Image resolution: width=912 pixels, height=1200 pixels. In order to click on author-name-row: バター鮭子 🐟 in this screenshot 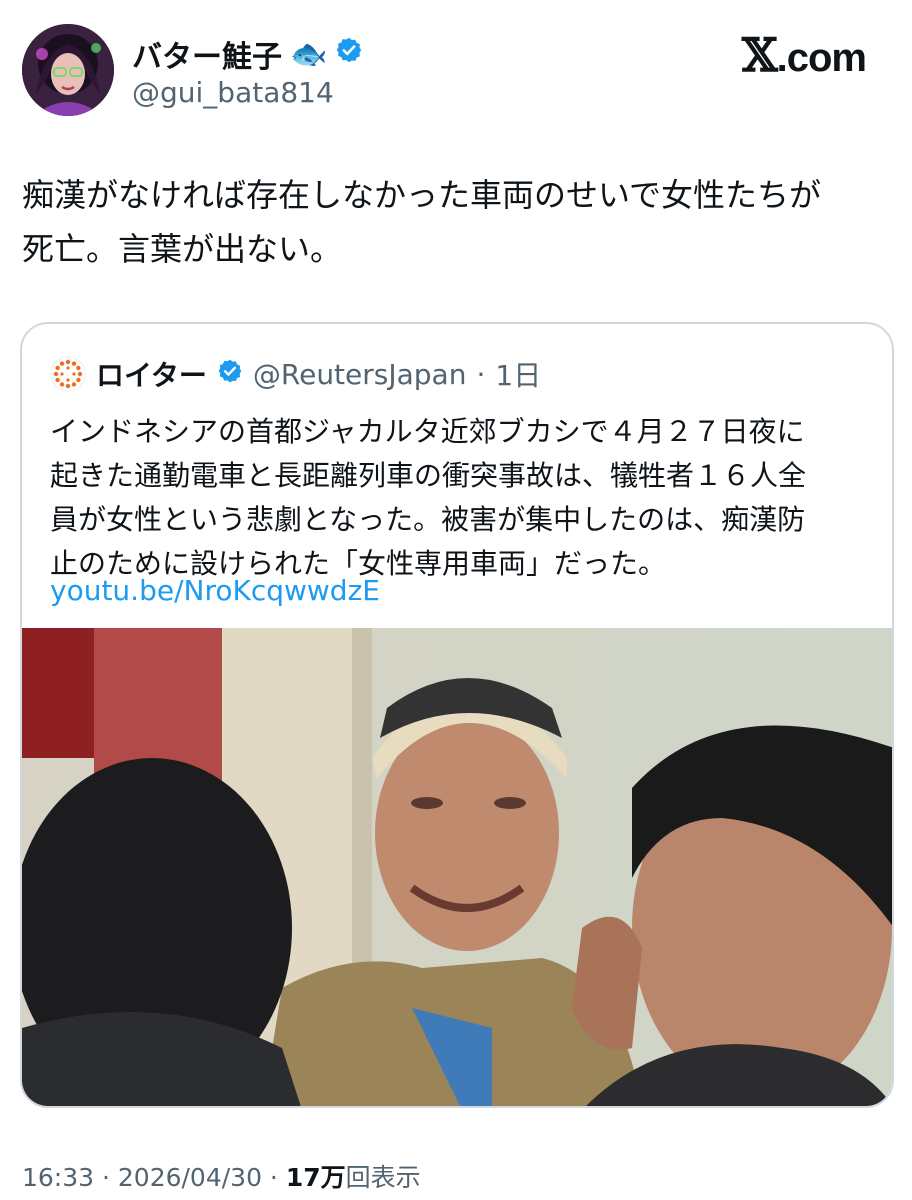, I will do `click(247, 54)`.